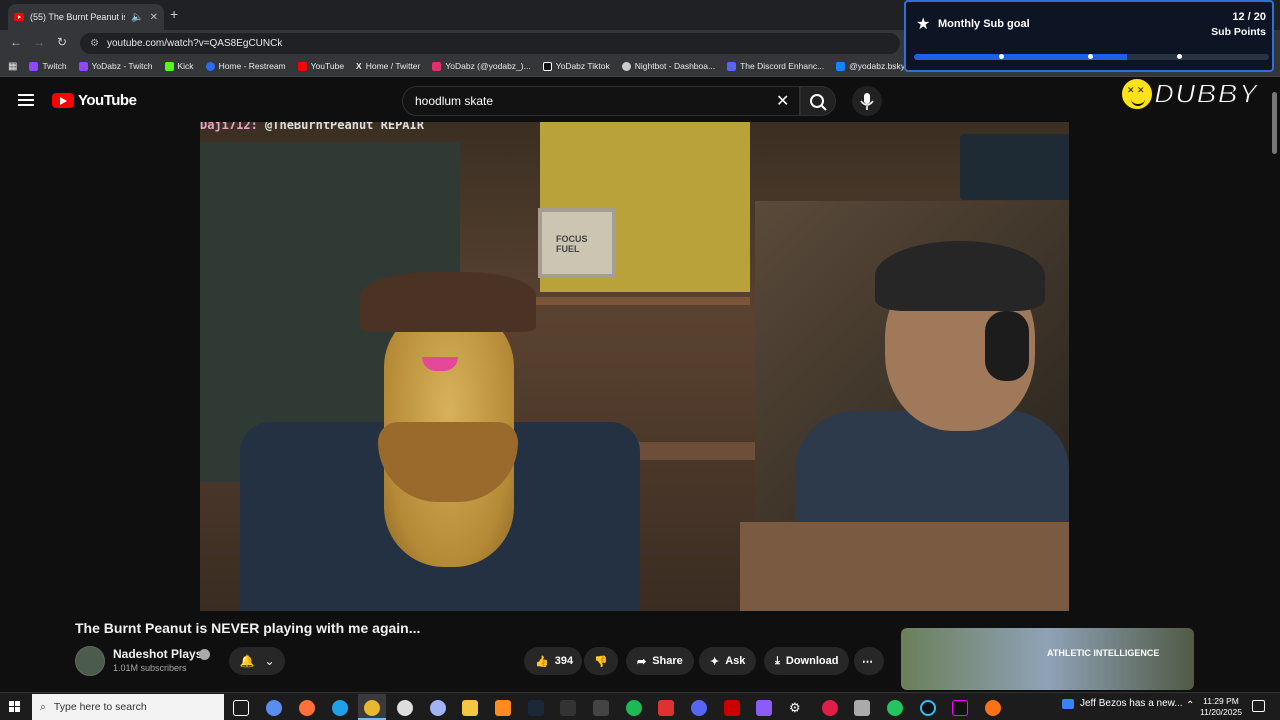  I want to click on firefox-icon, so click(307, 708).